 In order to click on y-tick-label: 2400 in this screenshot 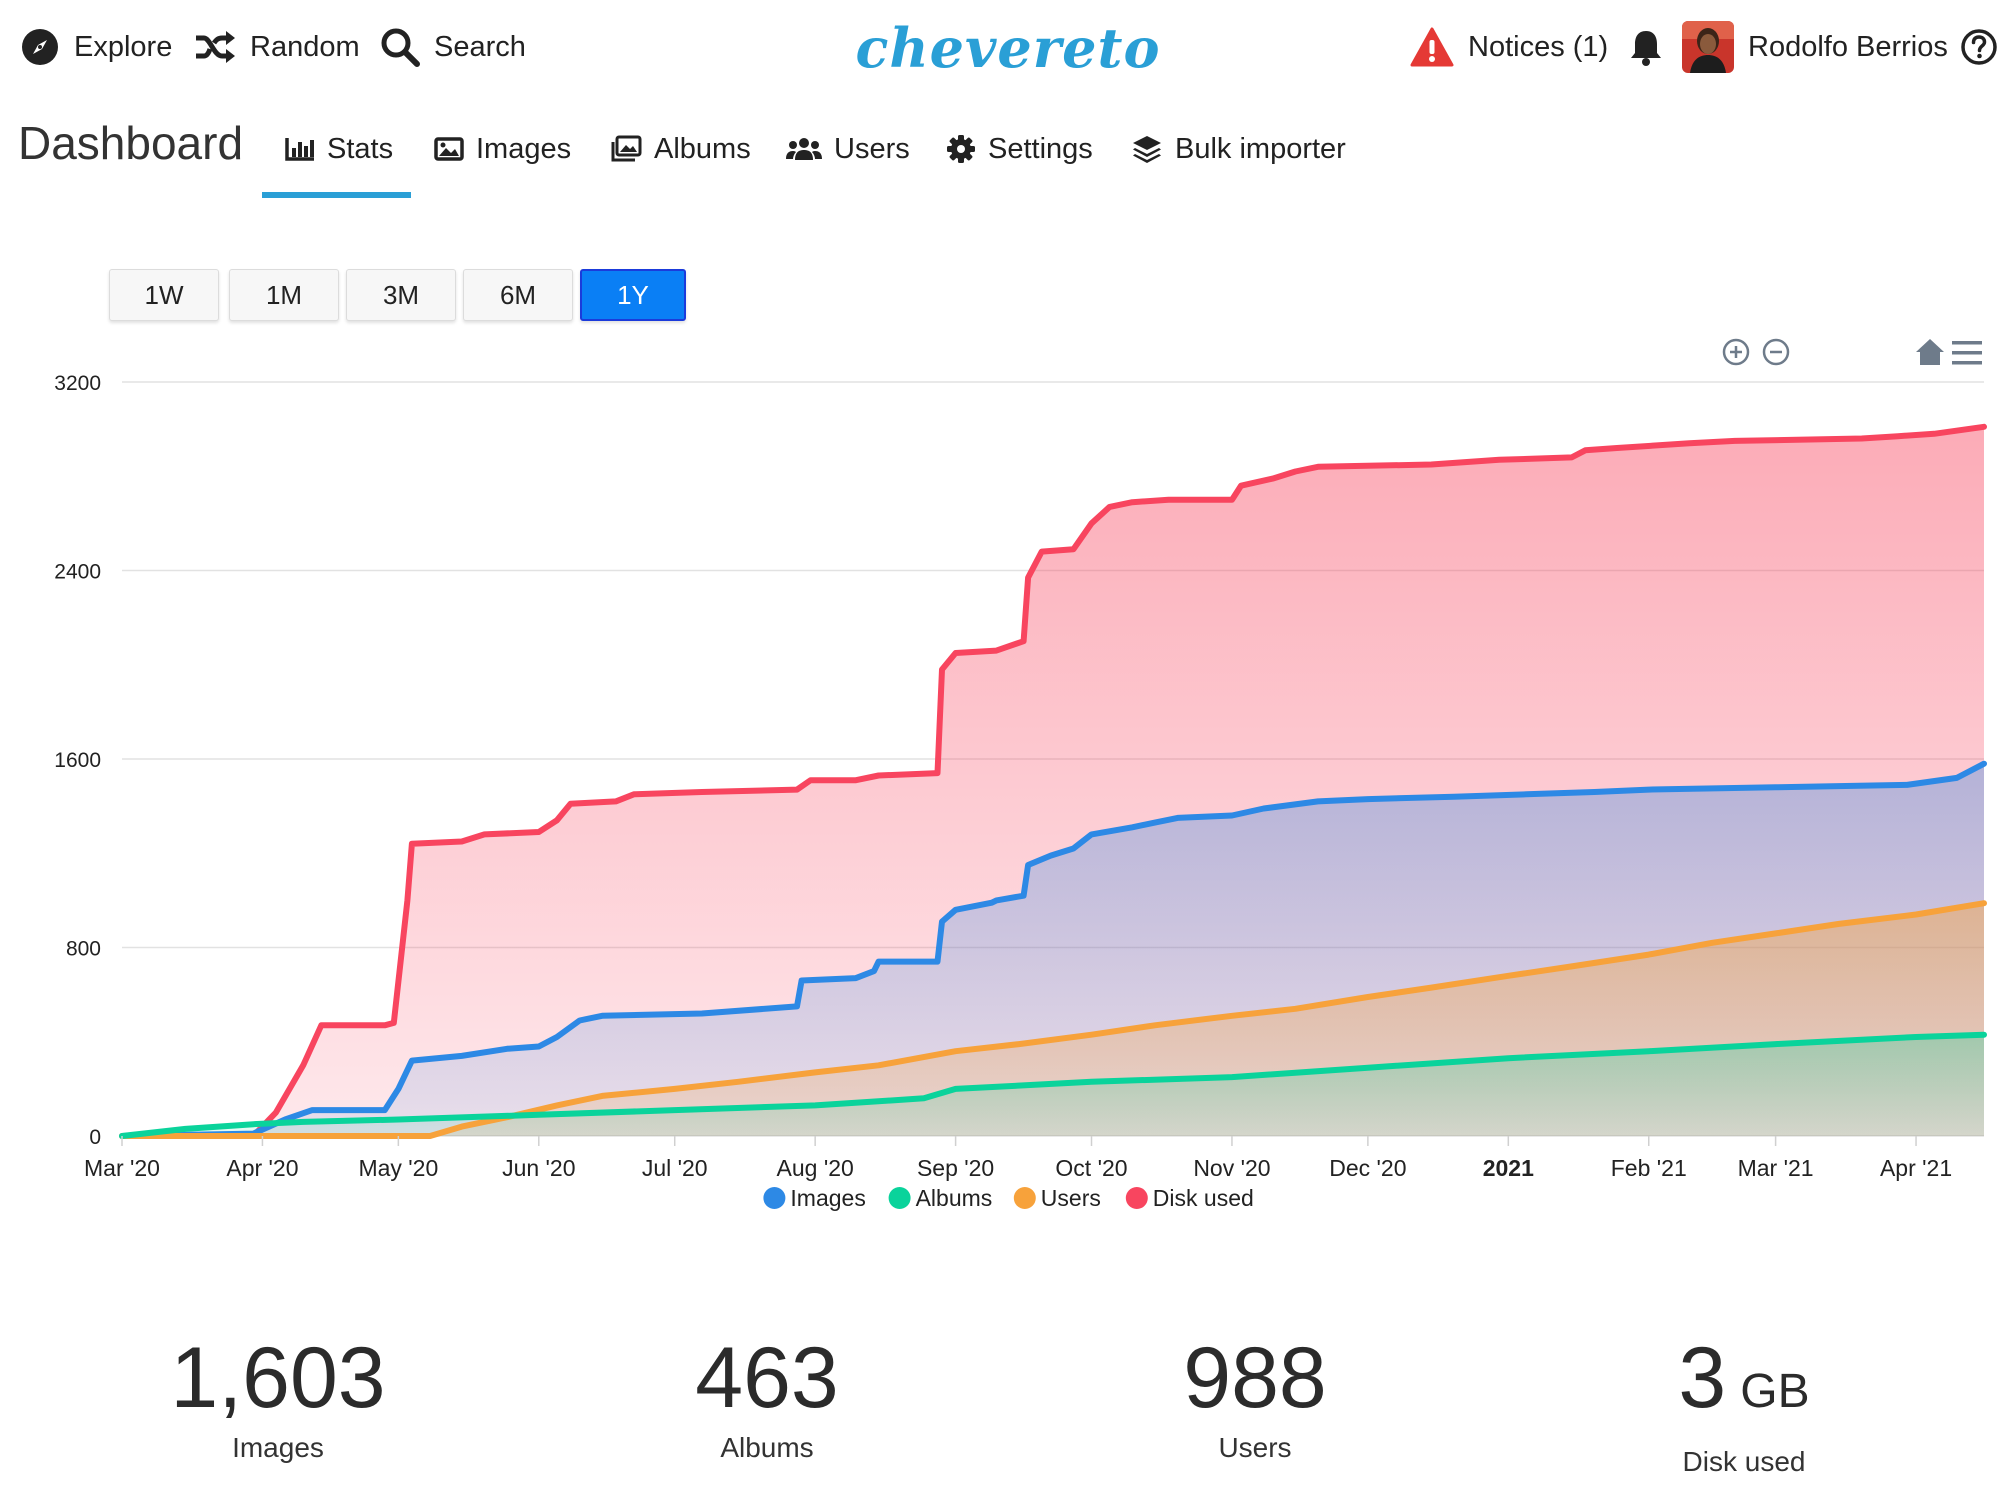, I will do `click(77, 572)`.